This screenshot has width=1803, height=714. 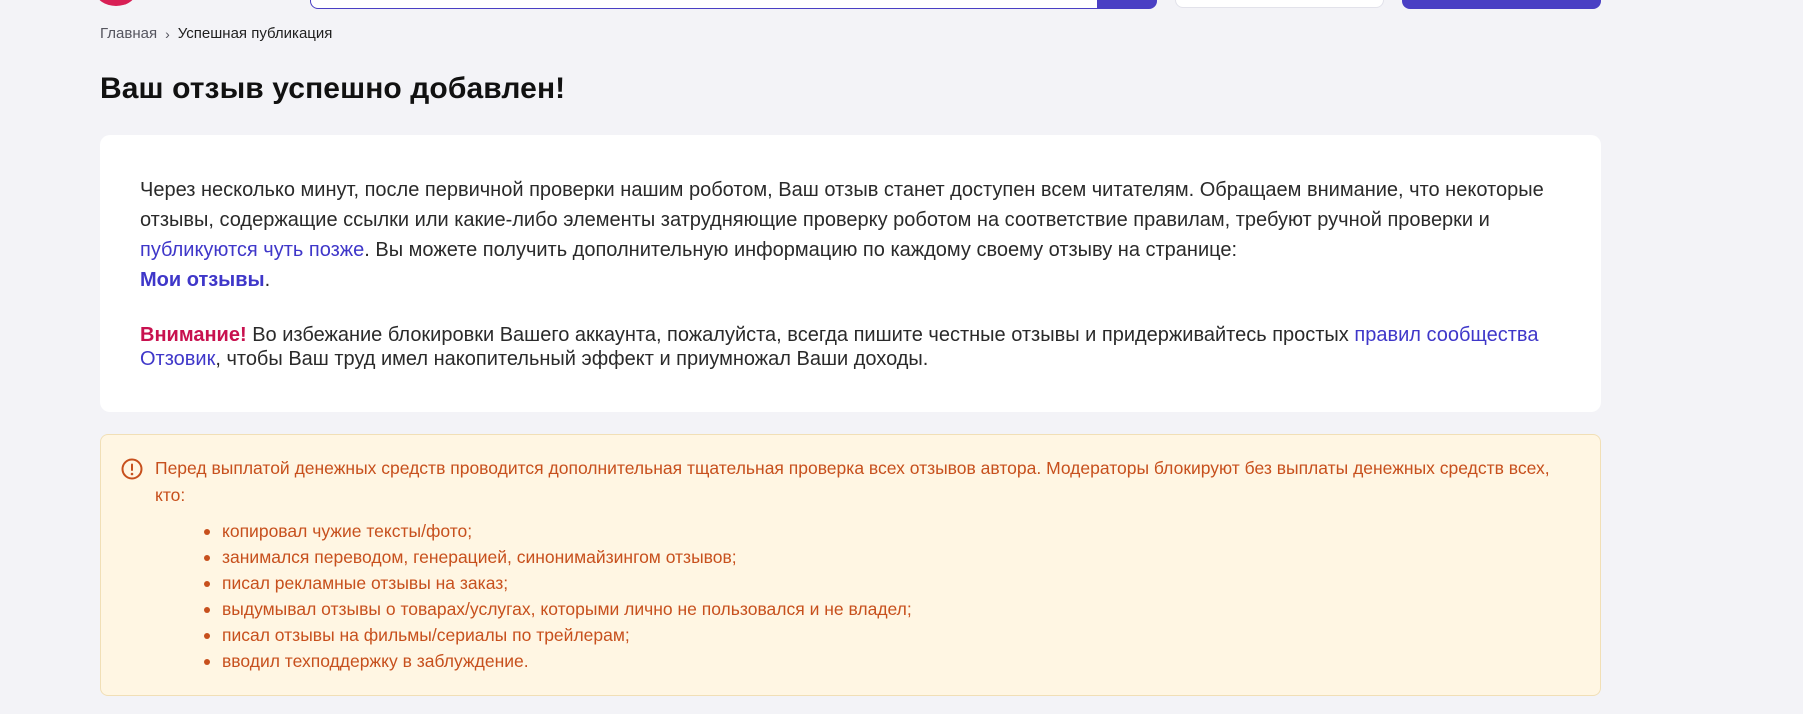 What do you see at coordinates (890, 661) in the screenshot?
I see `list-item: вводил техподдержку в заблуждение.` at bounding box center [890, 661].